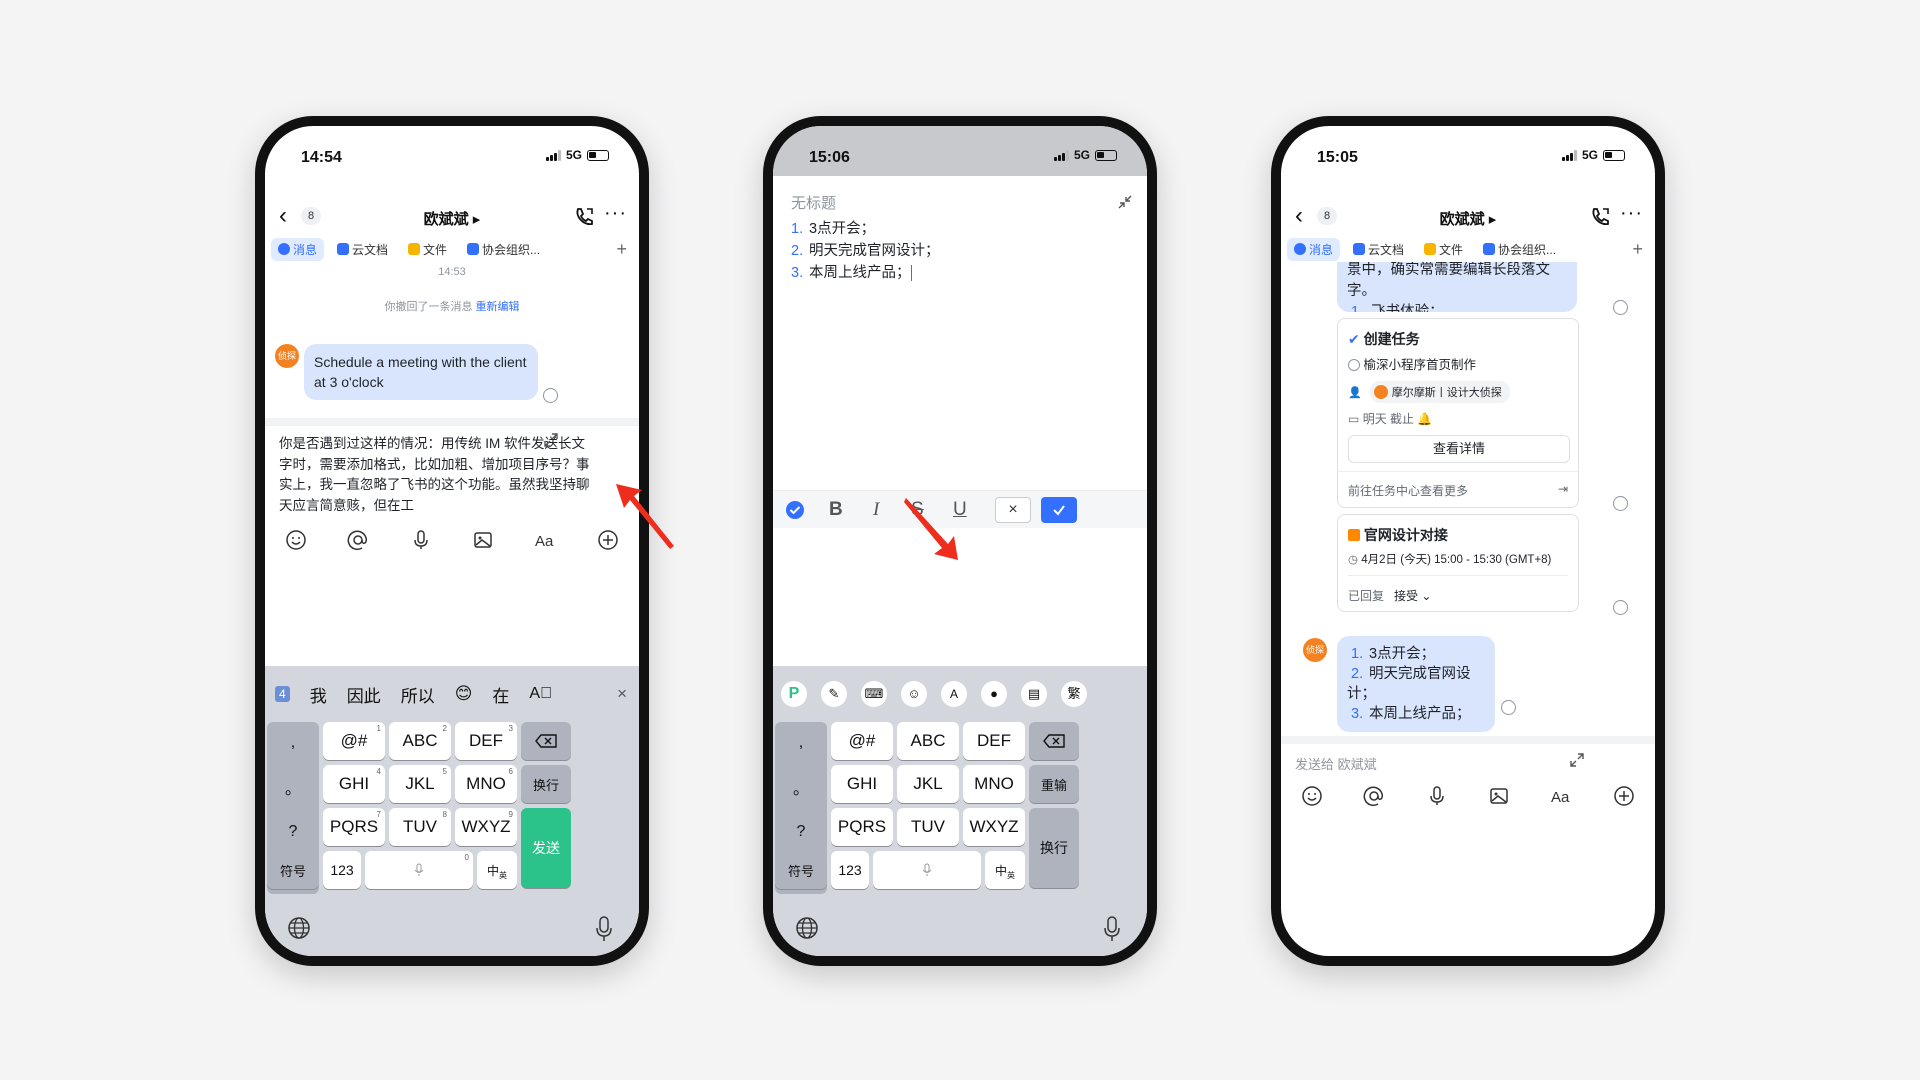 Image resolution: width=1920 pixels, height=1080 pixels. Describe the element at coordinates (1034, 694) in the screenshot. I see `clipboard-icon: ▤` at that location.